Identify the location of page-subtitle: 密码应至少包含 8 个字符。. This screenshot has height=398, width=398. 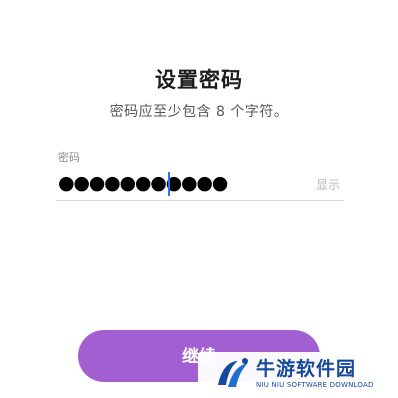
(199, 112).